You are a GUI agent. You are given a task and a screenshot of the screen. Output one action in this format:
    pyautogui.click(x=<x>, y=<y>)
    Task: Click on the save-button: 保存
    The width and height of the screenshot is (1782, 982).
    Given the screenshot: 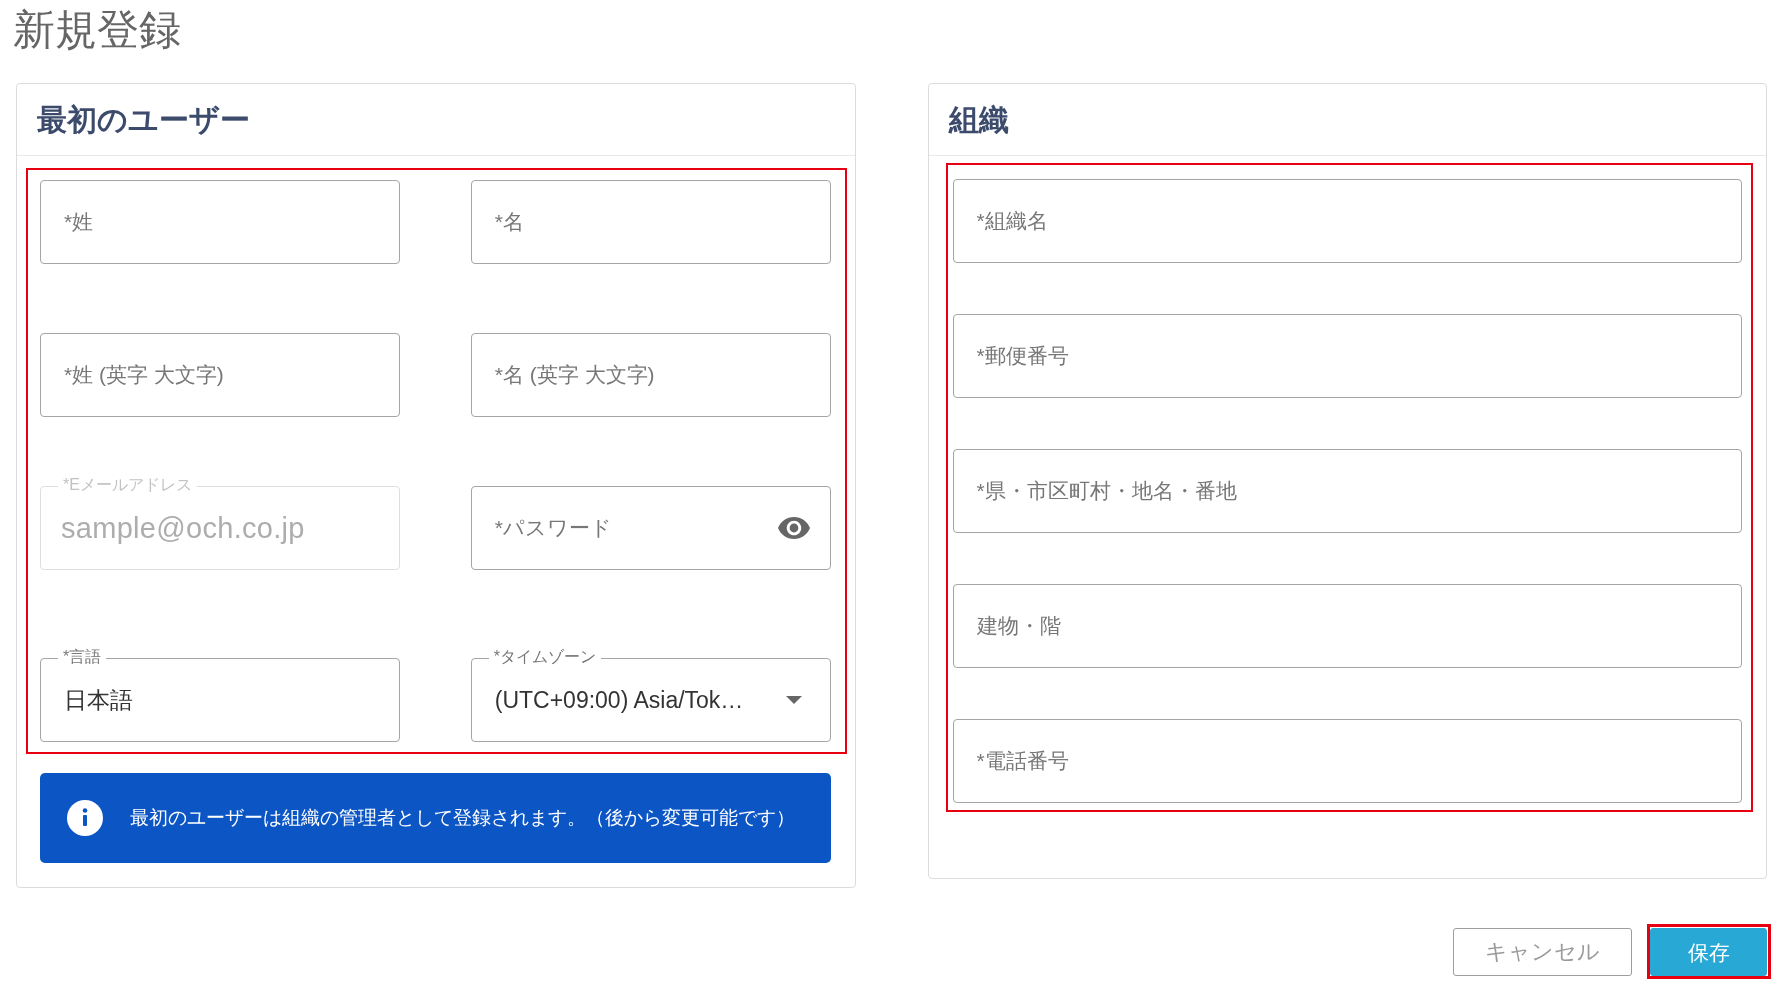 What is the action you would take?
    pyautogui.click(x=1708, y=952)
    